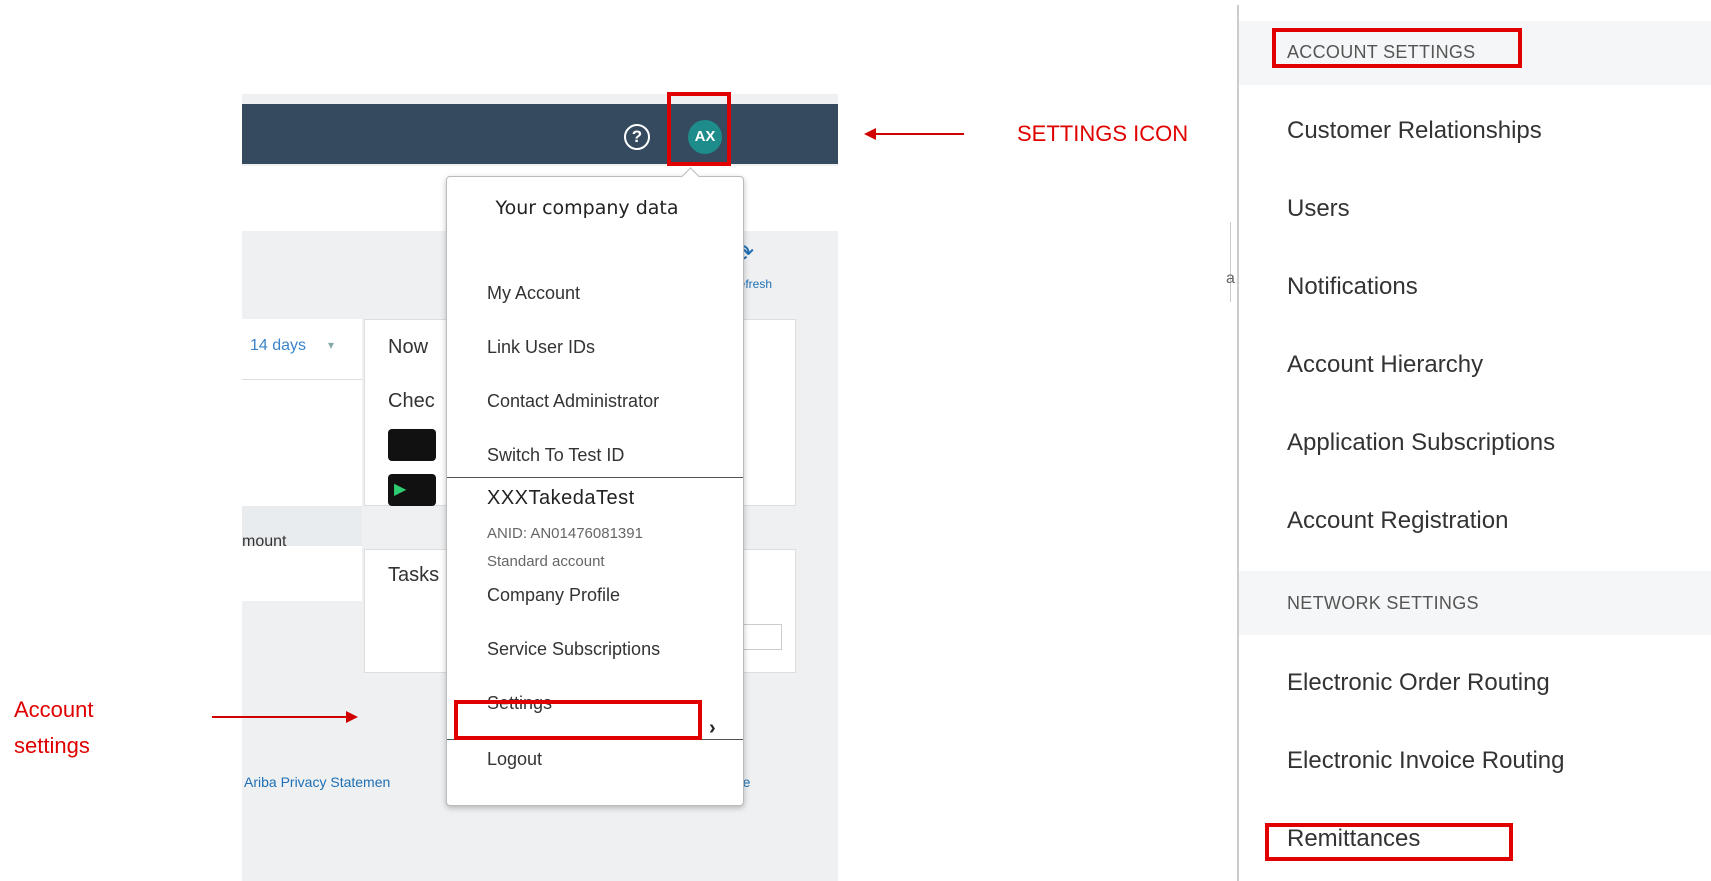 The height and width of the screenshot is (881, 1711). I want to click on account-settings-annotation-line1: Account, so click(54, 709).